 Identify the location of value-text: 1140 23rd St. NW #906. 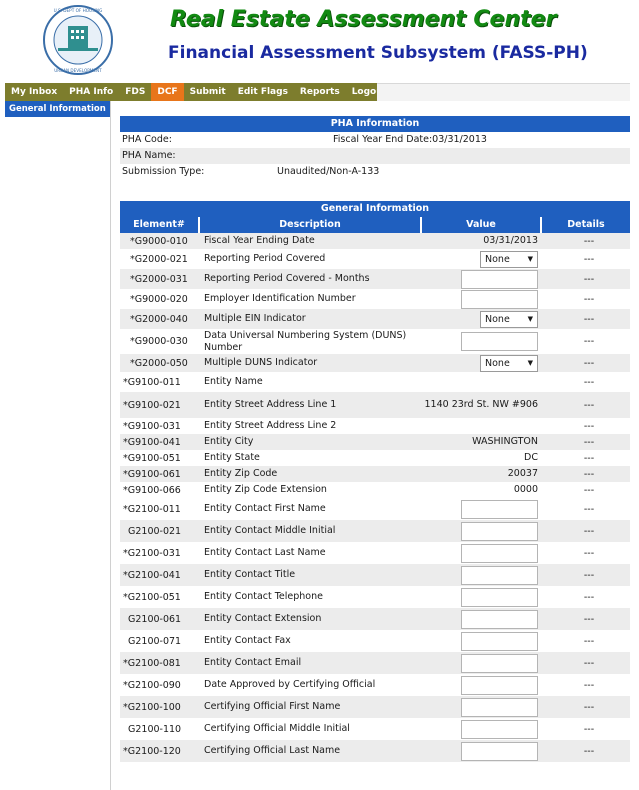
(481, 404).